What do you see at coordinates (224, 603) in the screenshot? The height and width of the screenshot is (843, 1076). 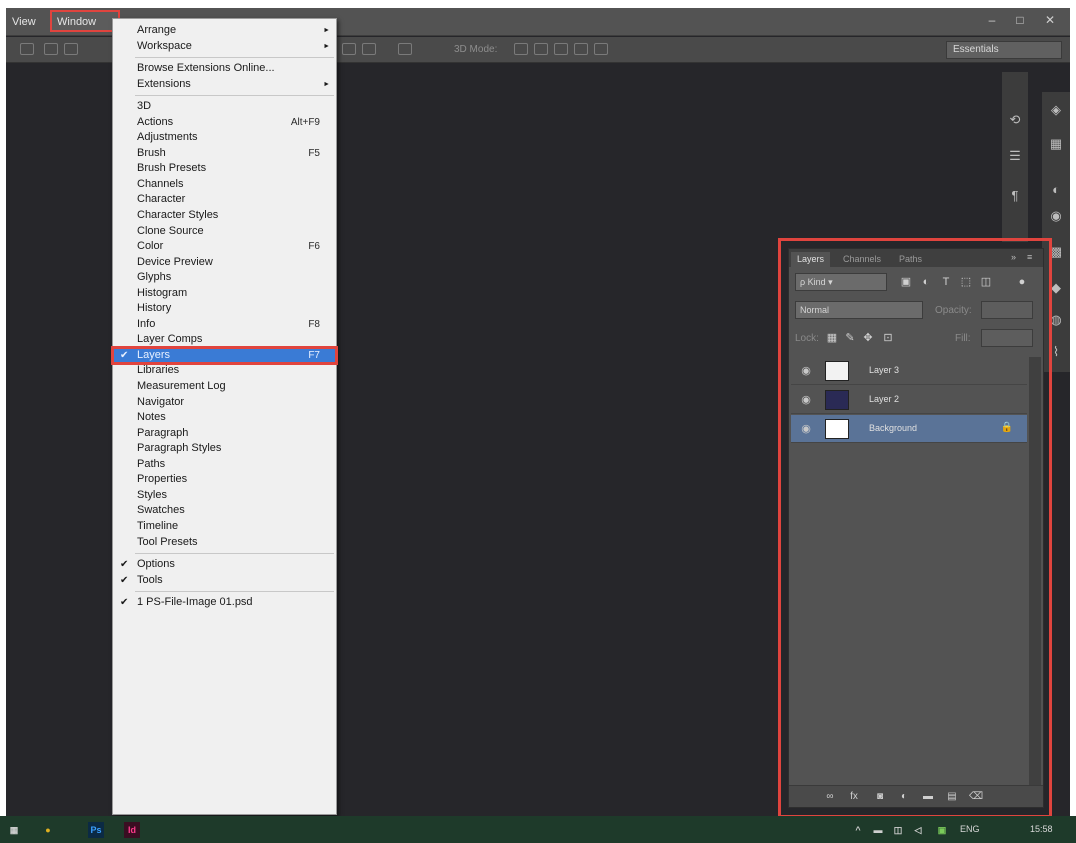 I see `menu-item-open-document: ✔ 1 PS-File-Image 01.psd` at bounding box center [224, 603].